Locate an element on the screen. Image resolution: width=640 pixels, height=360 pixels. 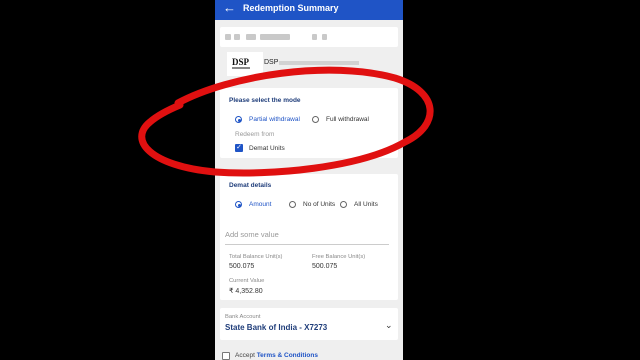
all-units-radio is located at coordinates (343, 204).